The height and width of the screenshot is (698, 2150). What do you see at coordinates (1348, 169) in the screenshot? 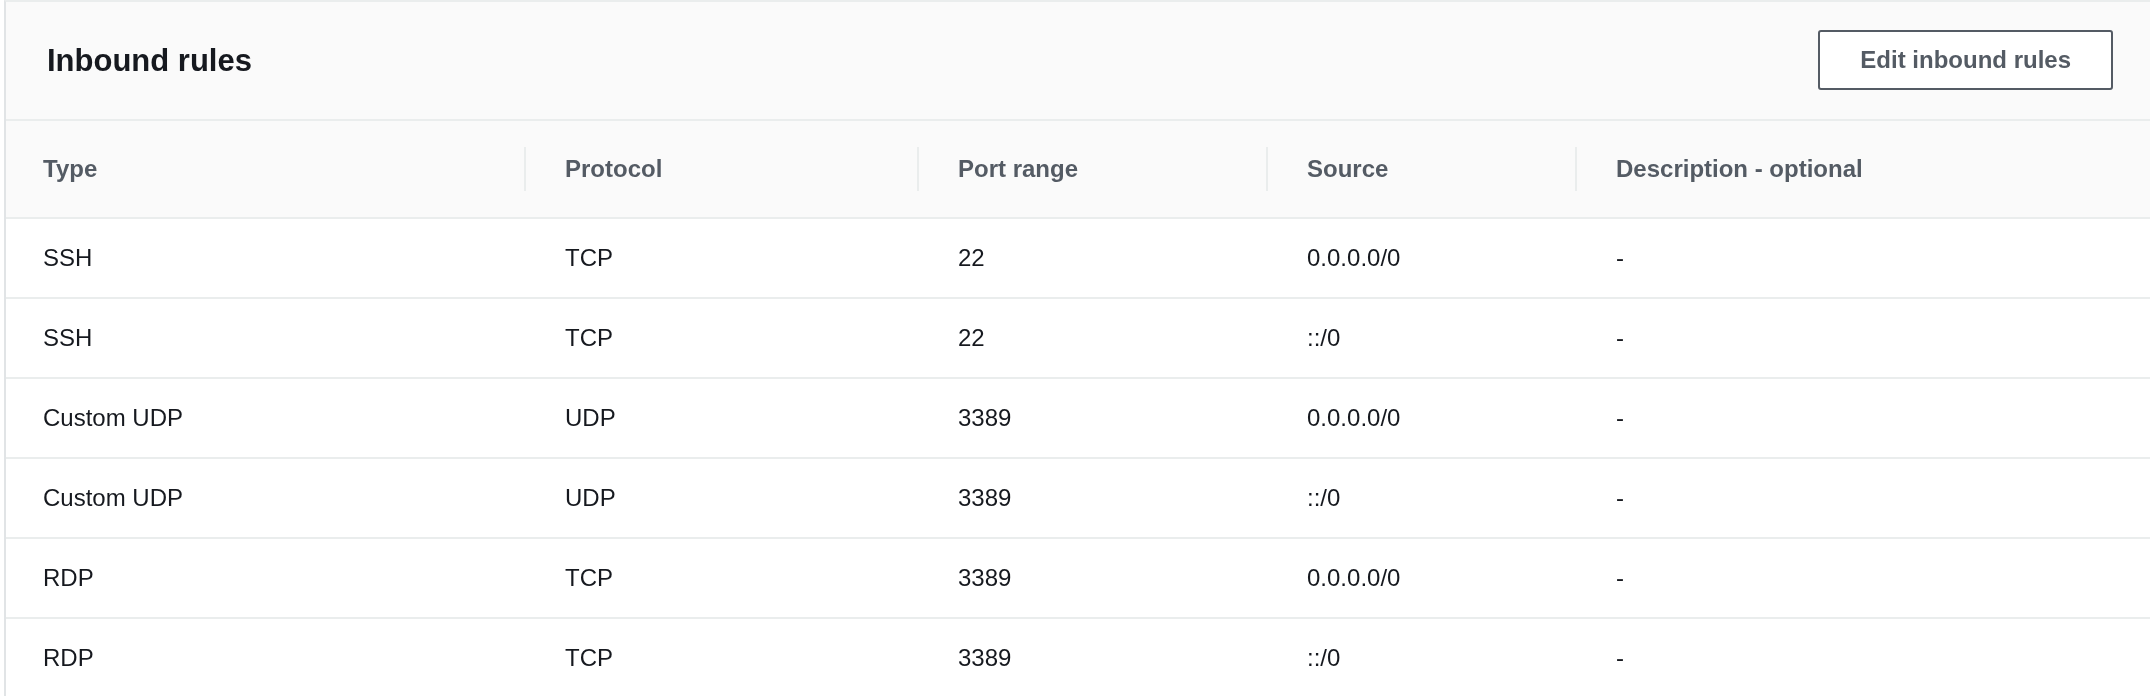
I see `column-header: Source` at bounding box center [1348, 169].